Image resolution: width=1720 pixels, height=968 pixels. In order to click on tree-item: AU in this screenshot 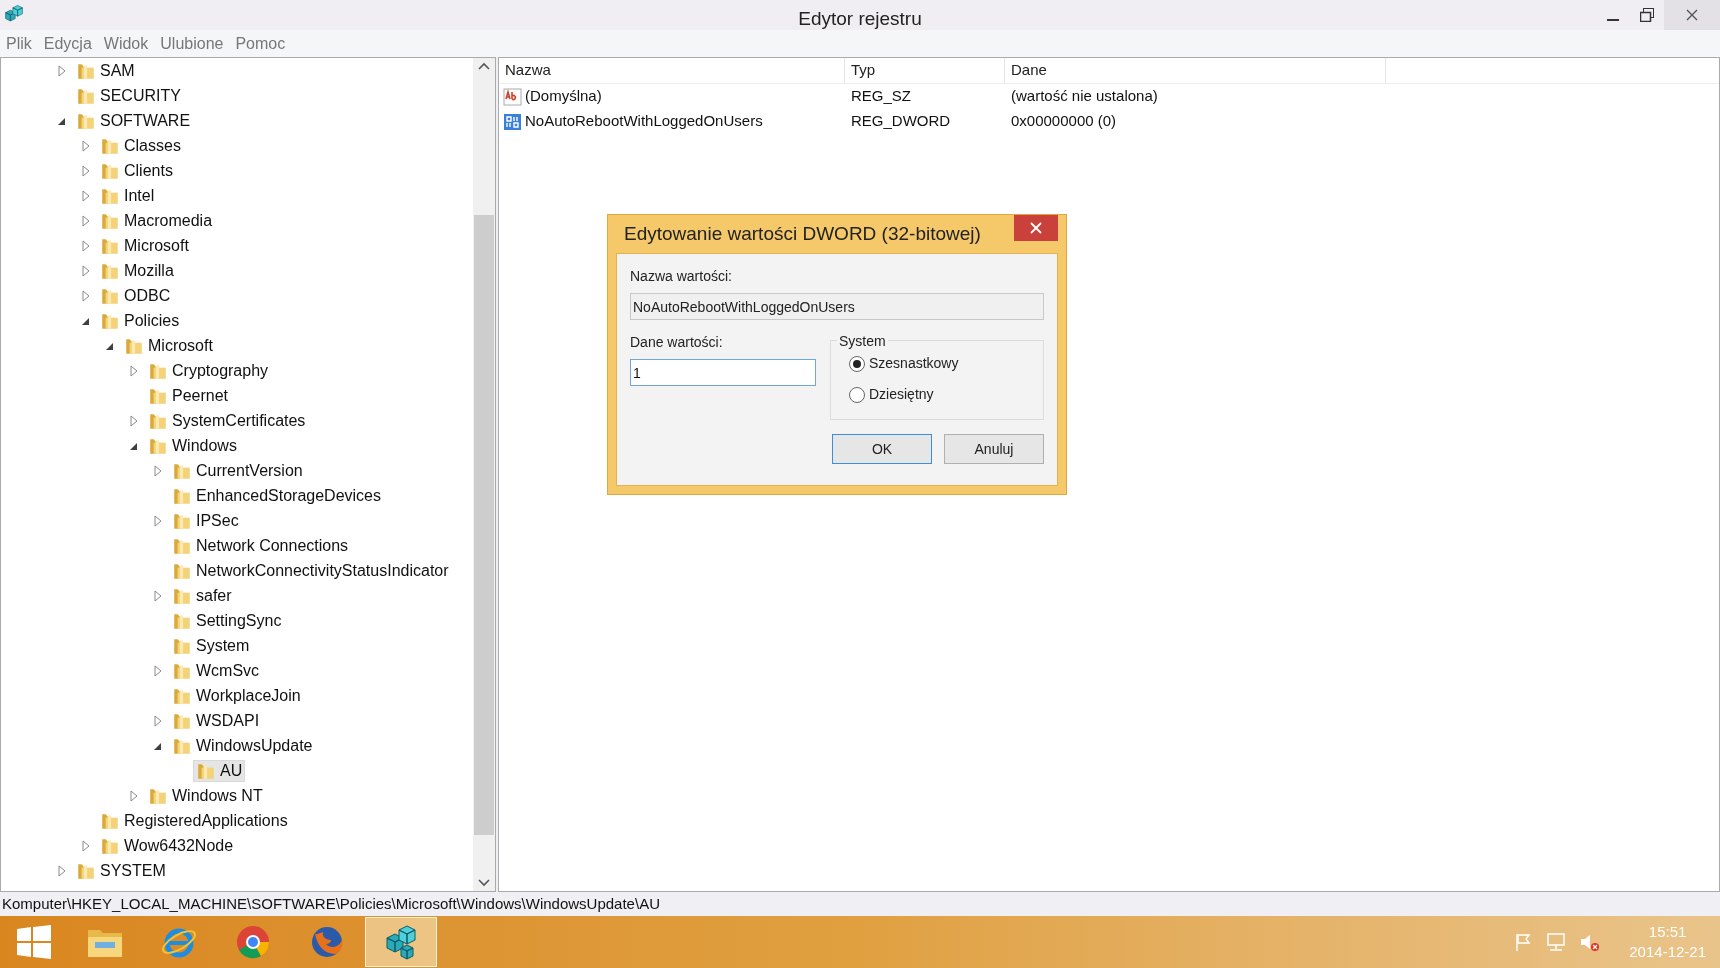, I will do `click(219, 770)`.